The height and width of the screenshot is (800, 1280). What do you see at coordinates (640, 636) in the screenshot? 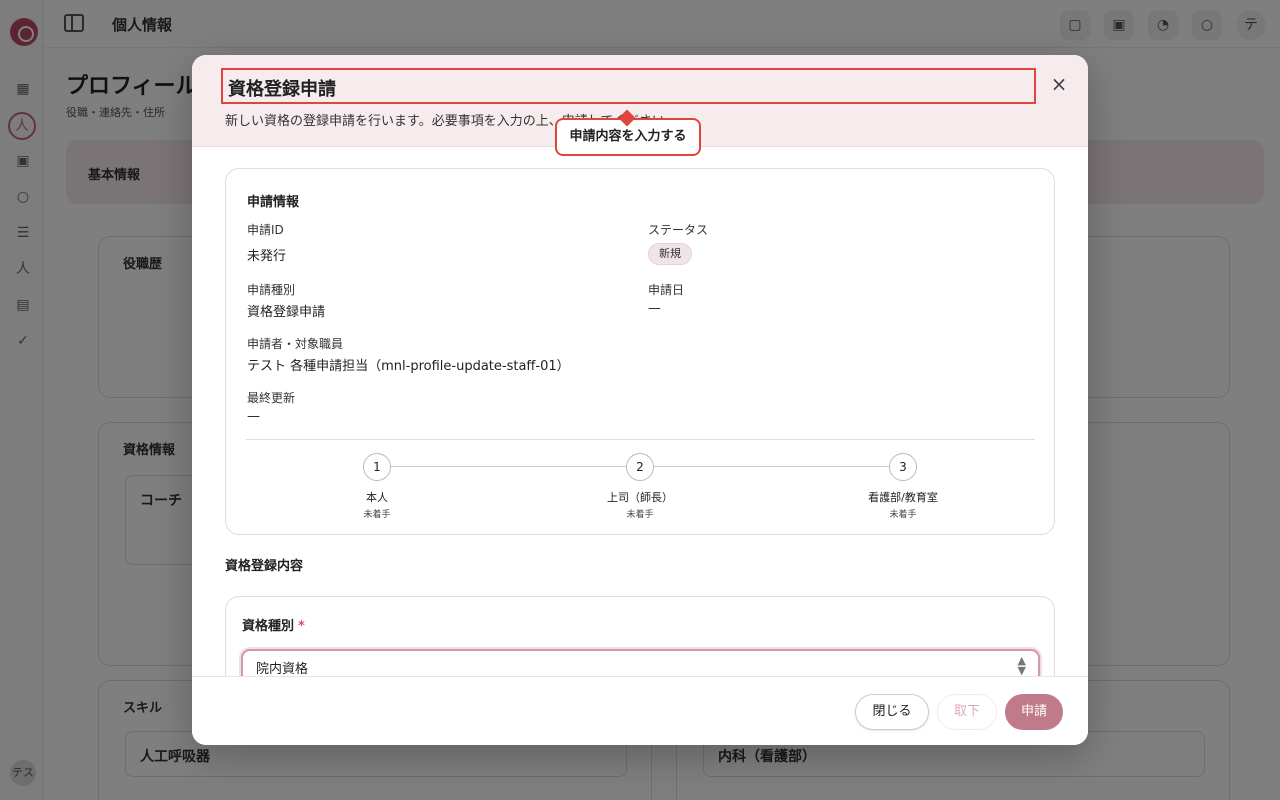
I see `qualification-form-card: 資格種別 * 院内資格 ▲ ▼` at bounding box center [640, 636].